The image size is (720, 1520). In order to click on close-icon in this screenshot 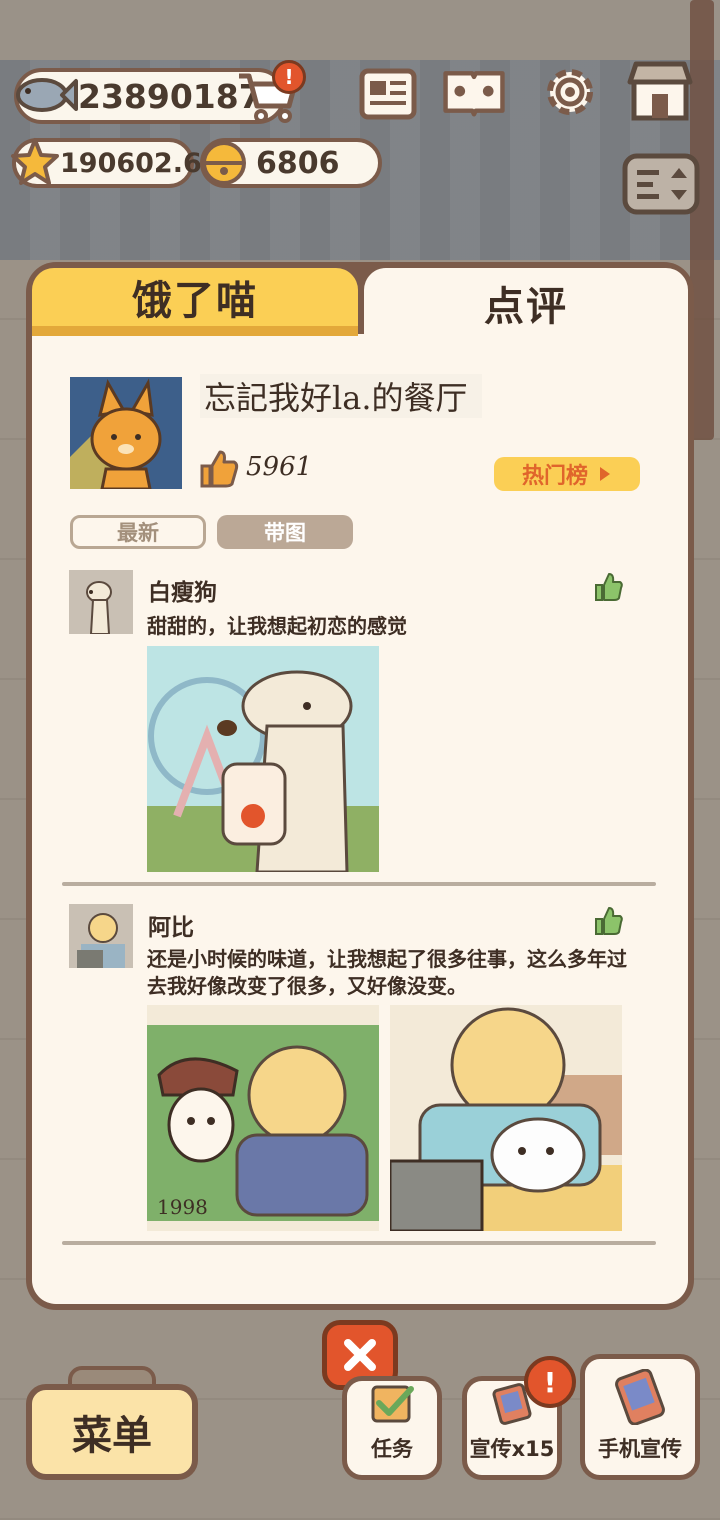, I will do `click(360, 1355)`.